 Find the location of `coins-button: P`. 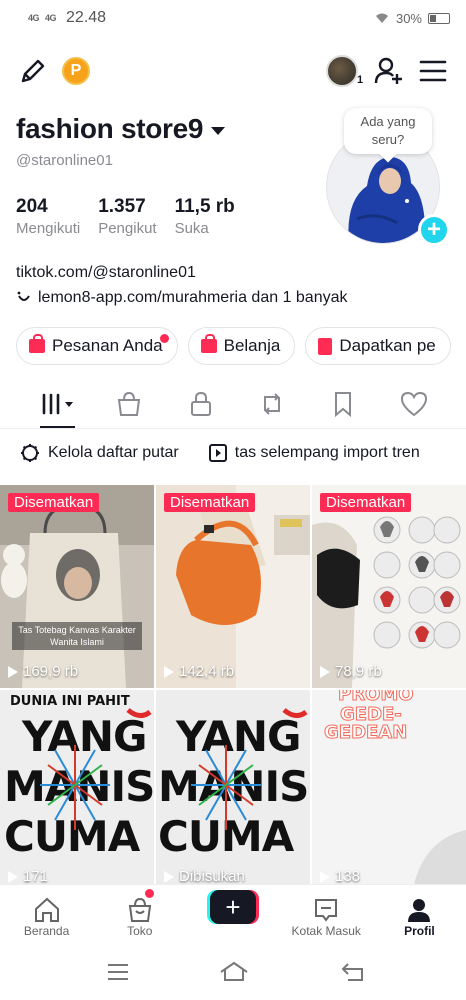

coins-button: P is located at coordinates (76, 71).